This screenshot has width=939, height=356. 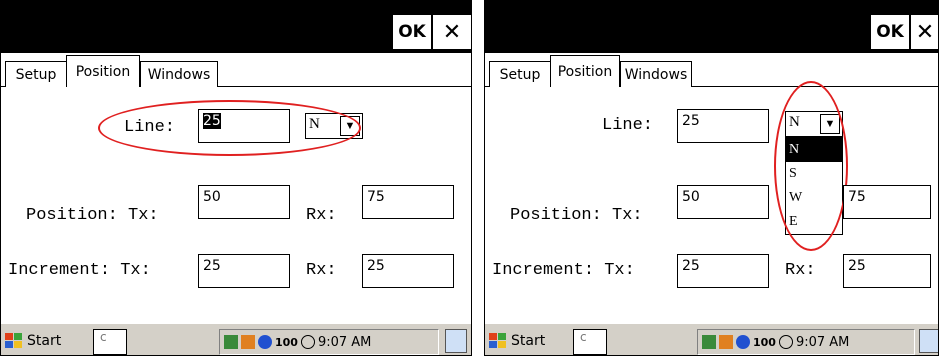 I want to click on position-rx-label: Rx:, so click(x=321, y=215).